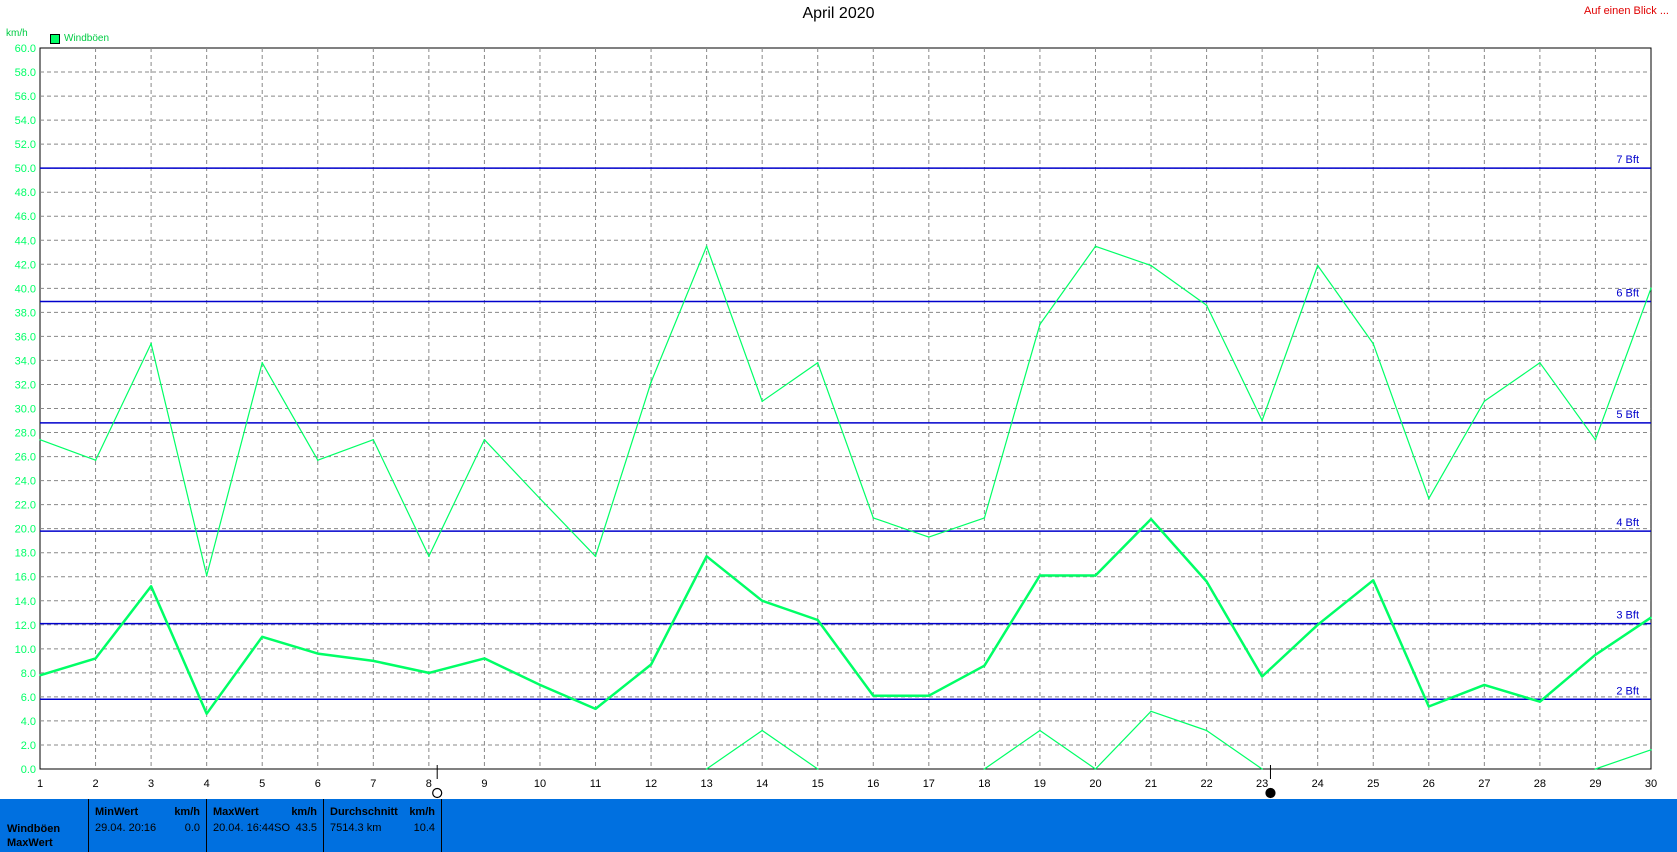 The height and width of the screenshot is (852, 1677). What do you see at coordinates (25, 361) in the screenshot?
I see `y-tick-label: 34.0` at bounding box center [25, 361].